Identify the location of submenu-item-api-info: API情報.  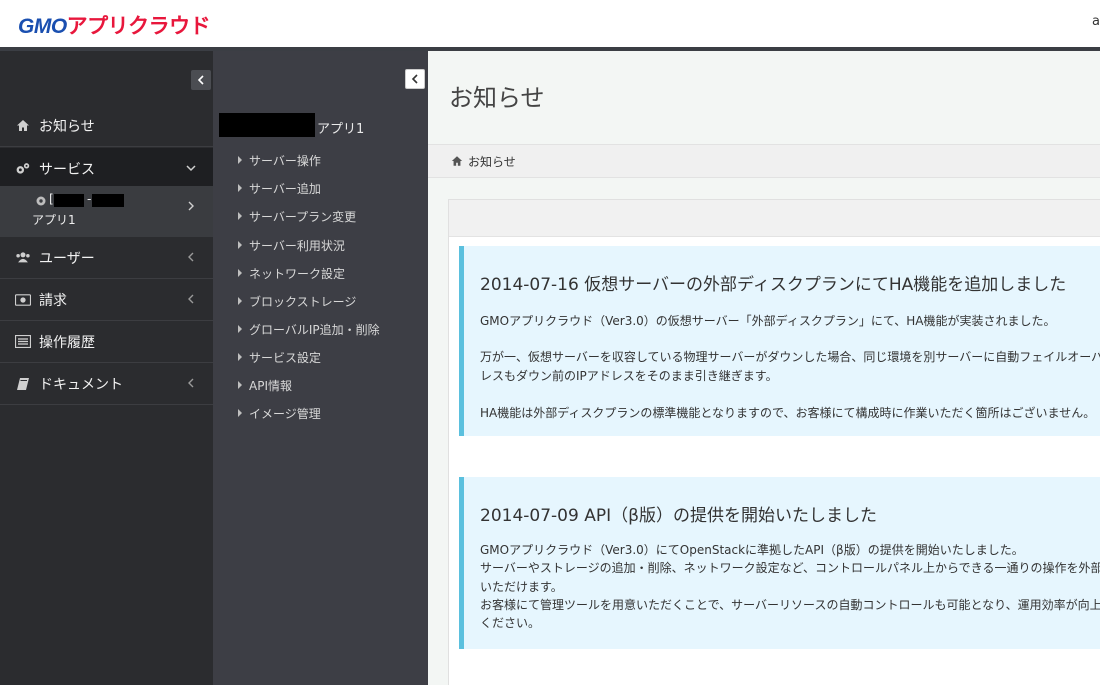
(265, 385).